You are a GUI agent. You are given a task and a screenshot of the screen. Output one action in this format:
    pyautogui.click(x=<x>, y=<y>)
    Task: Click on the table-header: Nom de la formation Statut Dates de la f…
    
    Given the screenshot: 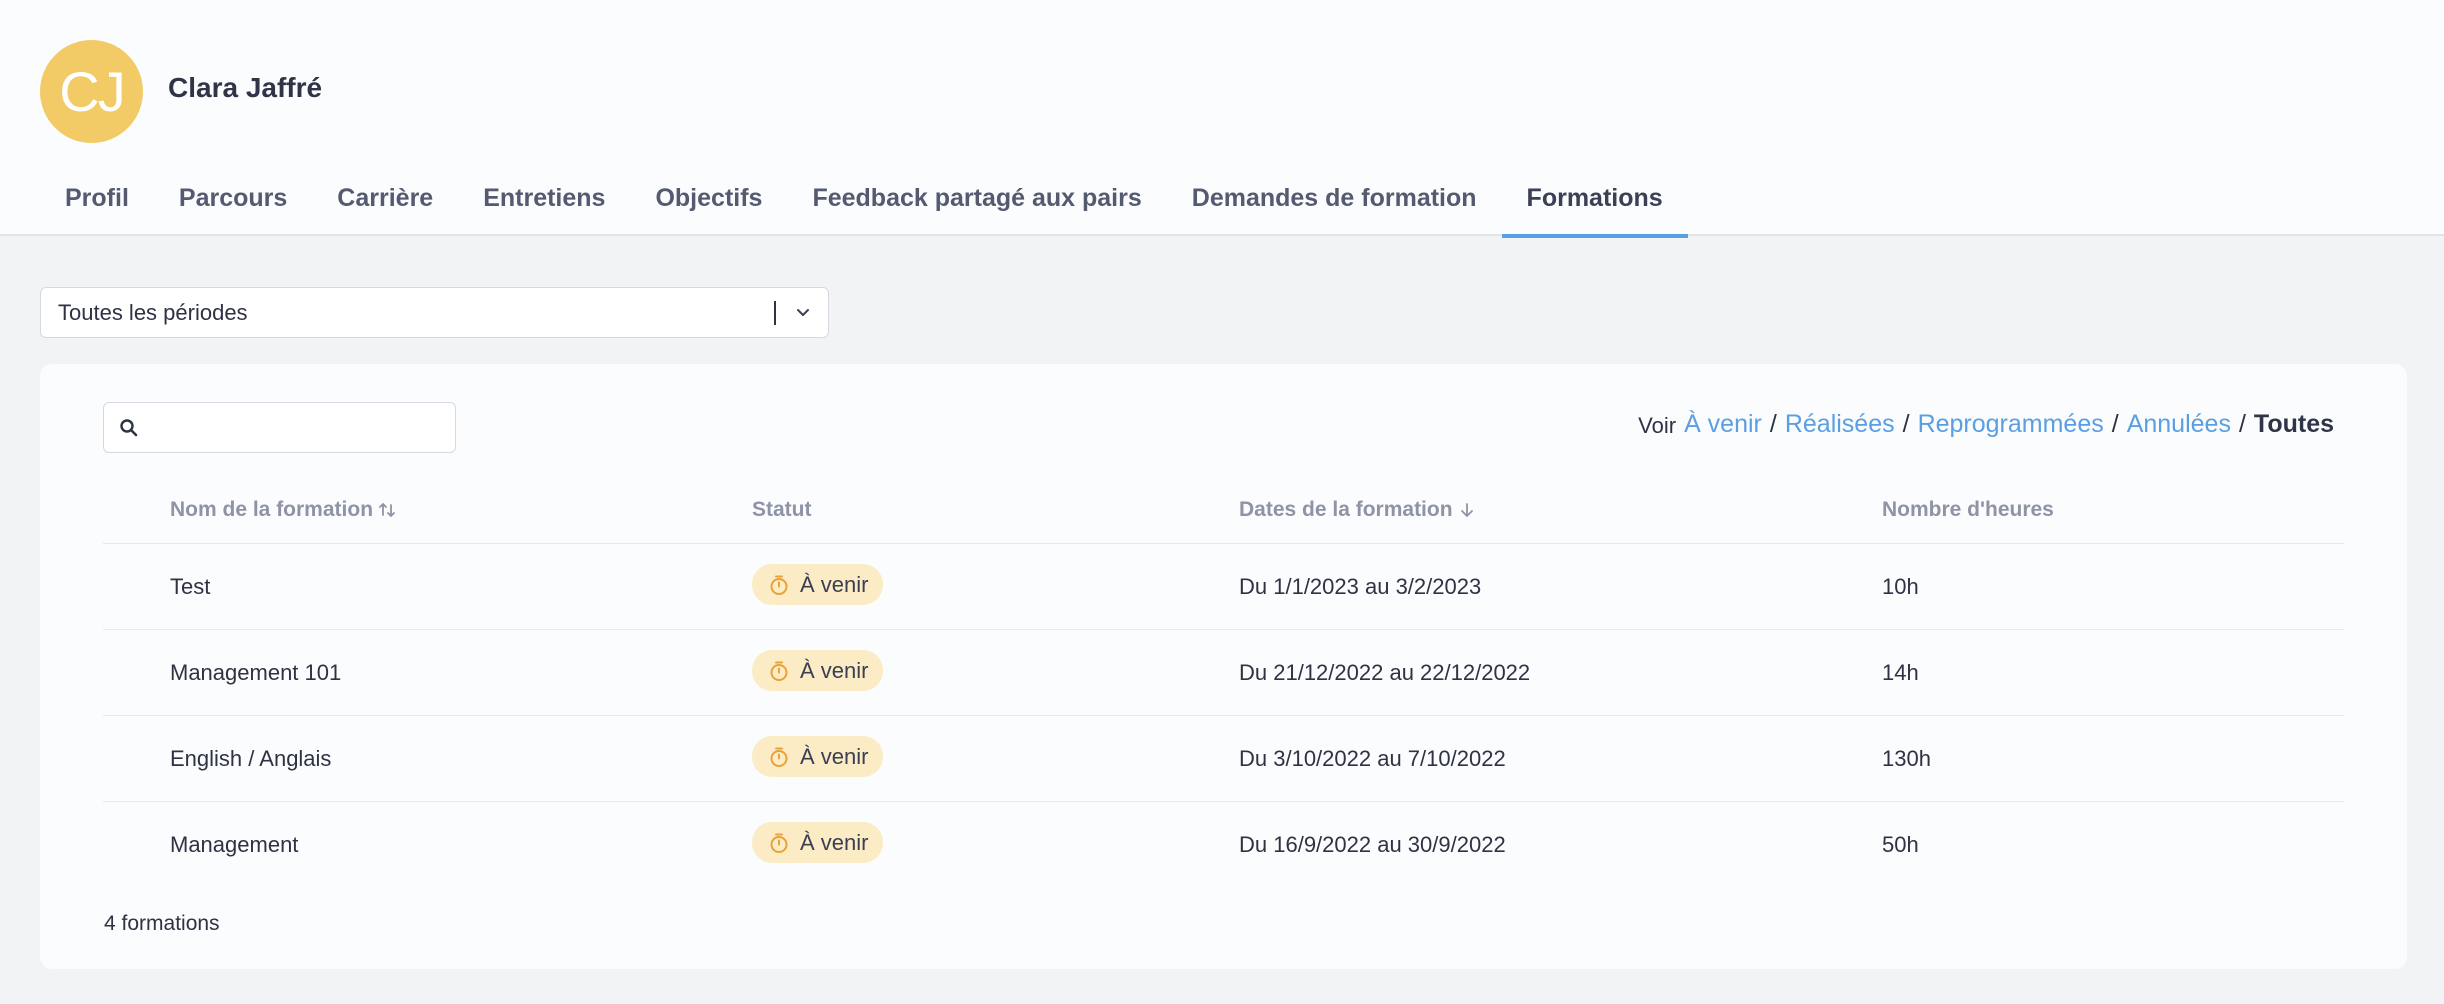 What is the action you would take?
    pyautogui.click(x=1223, y=513)
    